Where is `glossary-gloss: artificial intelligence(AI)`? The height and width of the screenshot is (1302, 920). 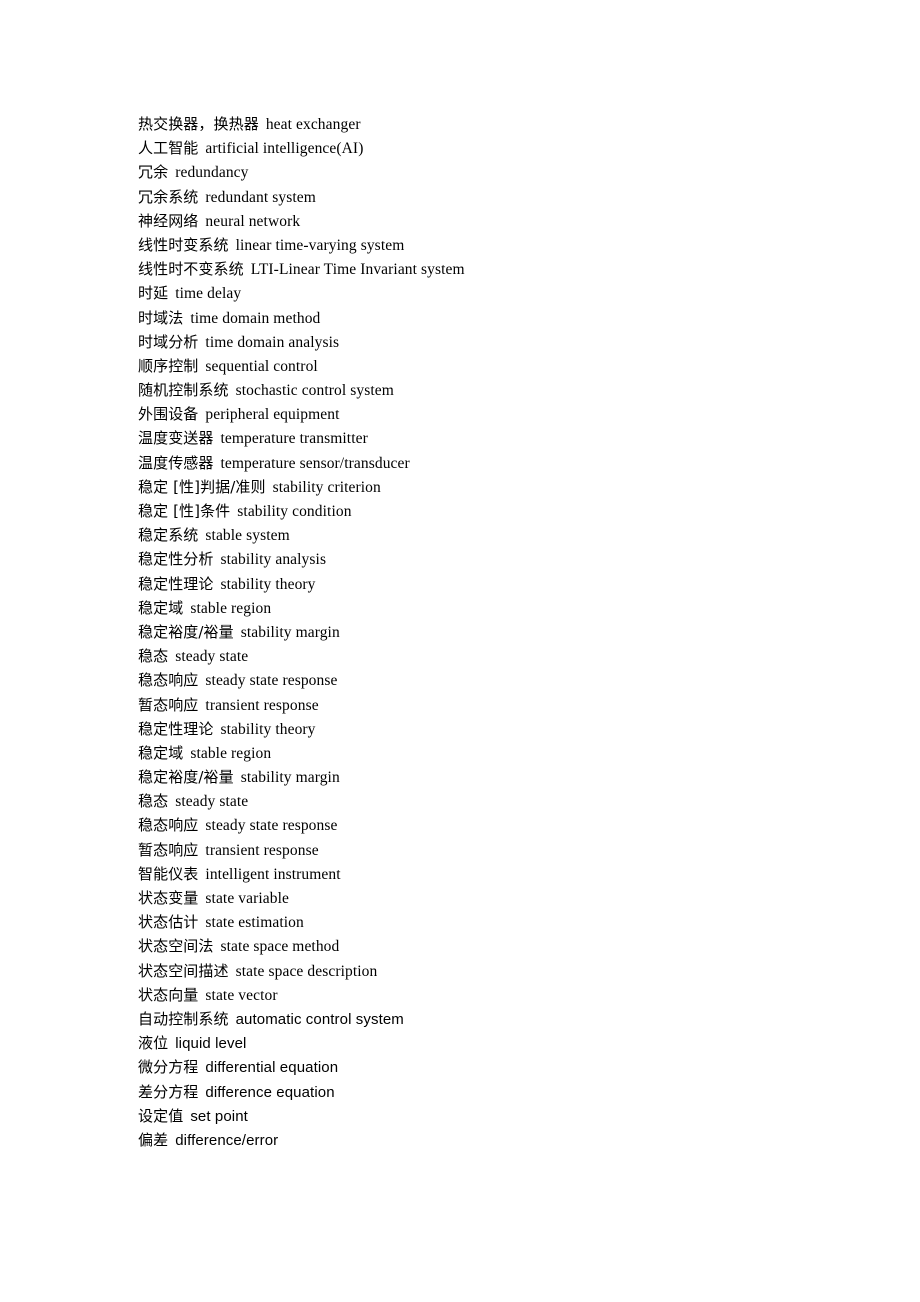 glossary-gloss: artificial intelligence(AI) is located at coordinates (284, 149).